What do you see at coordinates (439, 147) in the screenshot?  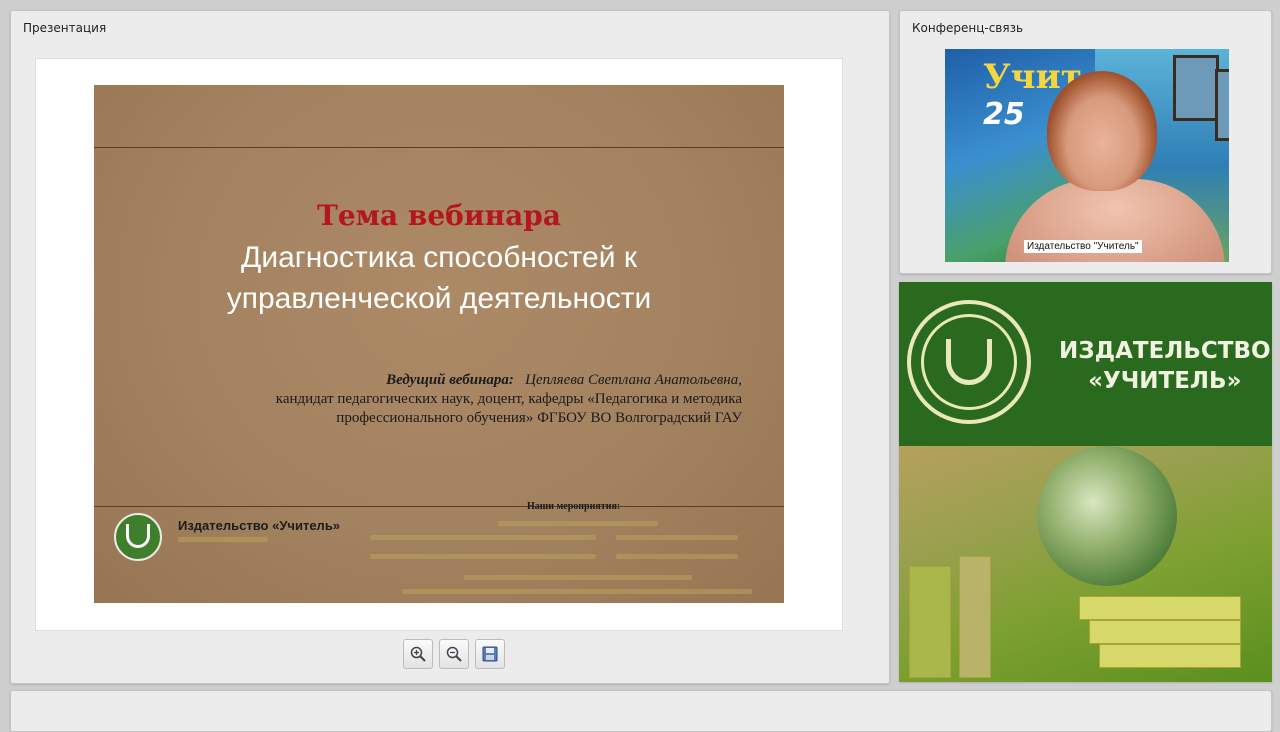 I see `slide-top-rule` at bounding box center [439, 147].